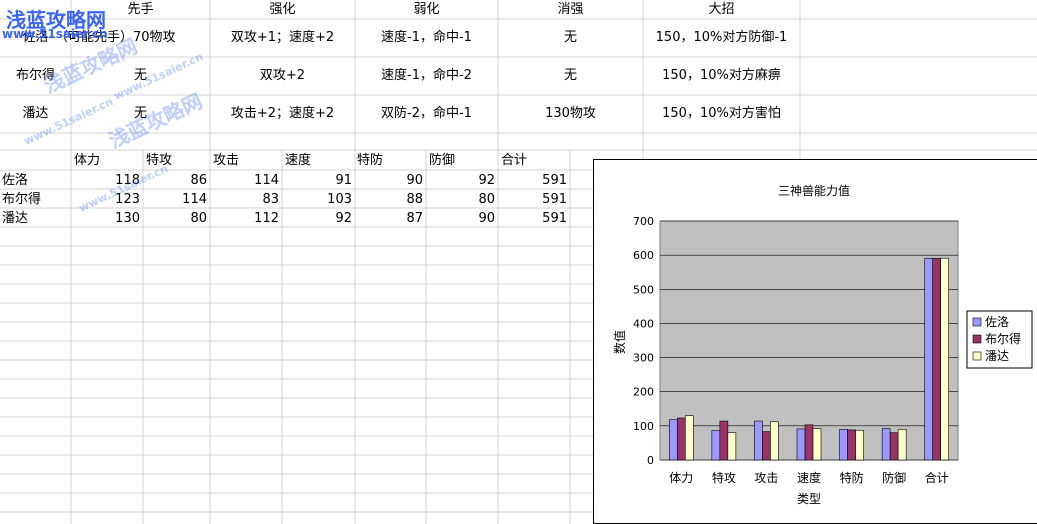  Describe the element at coordinates (859, 445) in the screenshot. I see `bar-潘达-特防` at that location.